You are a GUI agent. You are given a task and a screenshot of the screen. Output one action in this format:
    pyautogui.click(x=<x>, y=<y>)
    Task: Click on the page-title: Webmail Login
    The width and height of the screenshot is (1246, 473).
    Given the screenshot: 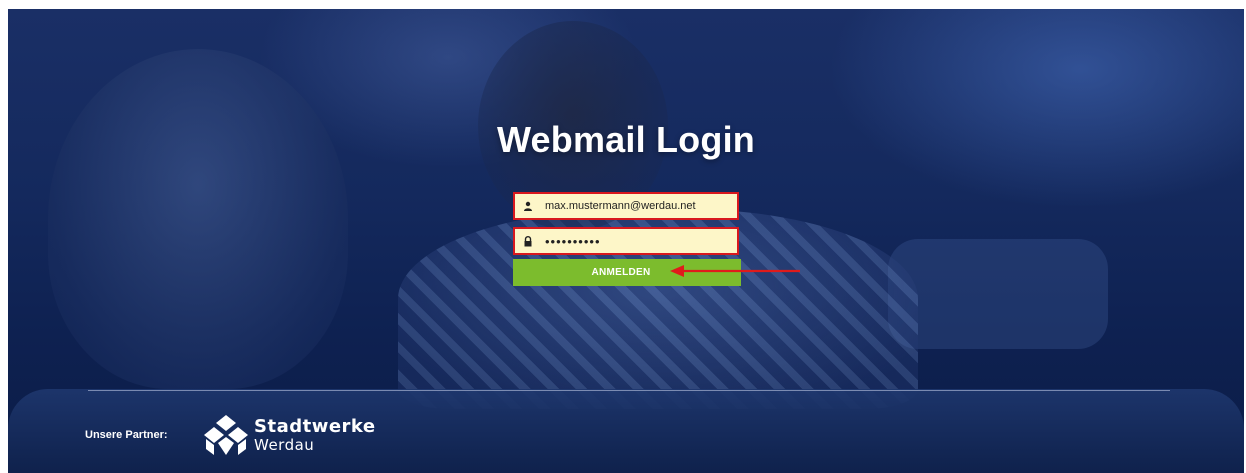 What is the action you would take?
    pyautogui.click(x=626, y=139)
    